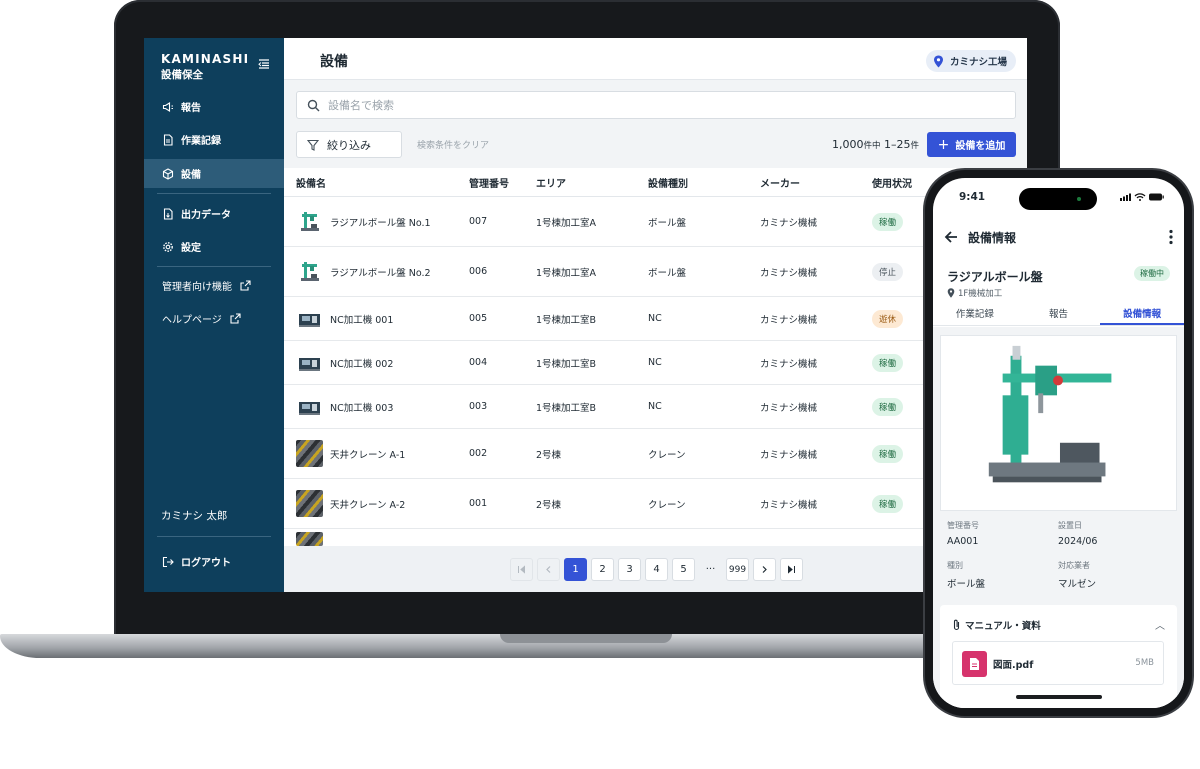  Describe the element at coordinates (1142, 313) in the screenshot. I see `tab-equipment-info: 設備情報` at that location.